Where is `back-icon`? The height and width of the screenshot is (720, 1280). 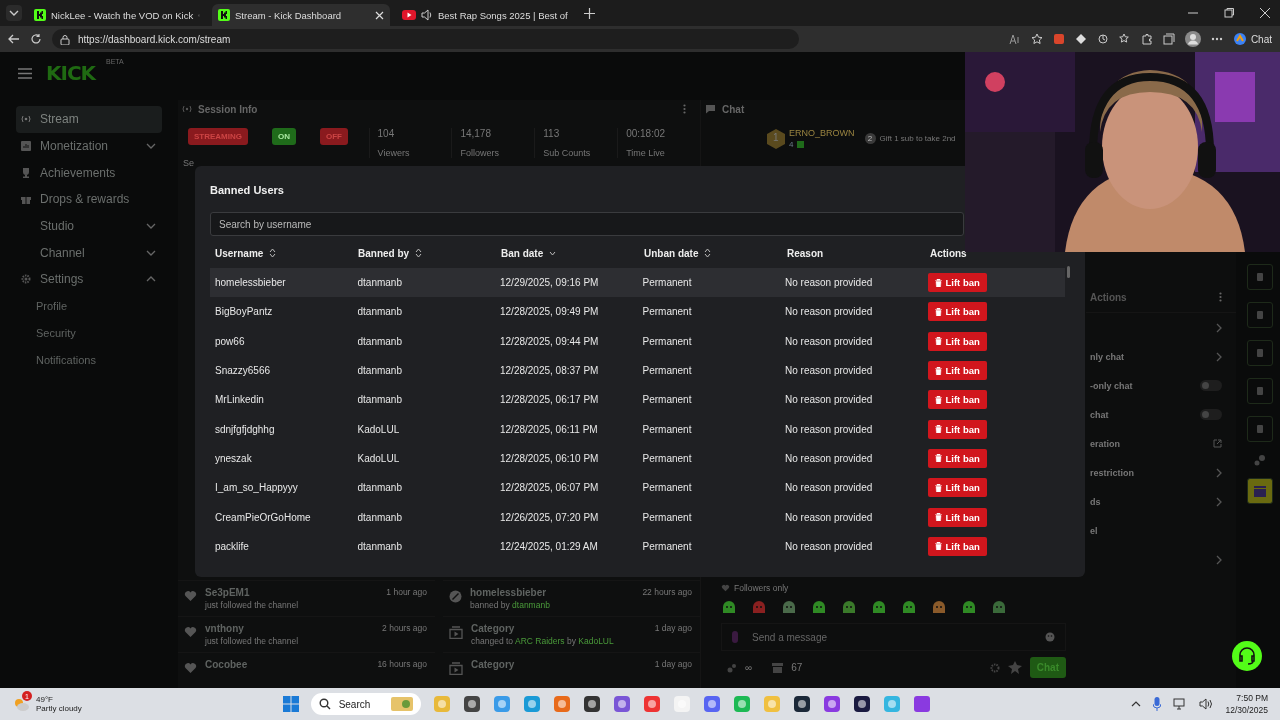
back-icon is located at coordinates (14, 39).